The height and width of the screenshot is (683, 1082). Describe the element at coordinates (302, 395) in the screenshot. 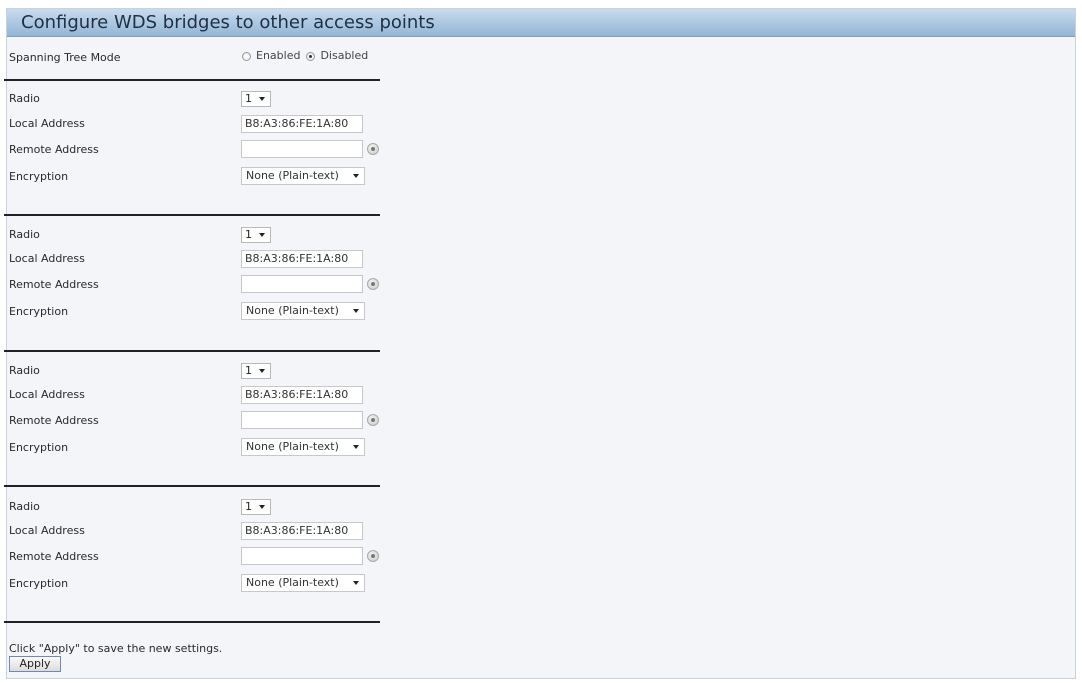

I see `local-address-field-3: B8:A3:86:FE:1A:80` at that location.